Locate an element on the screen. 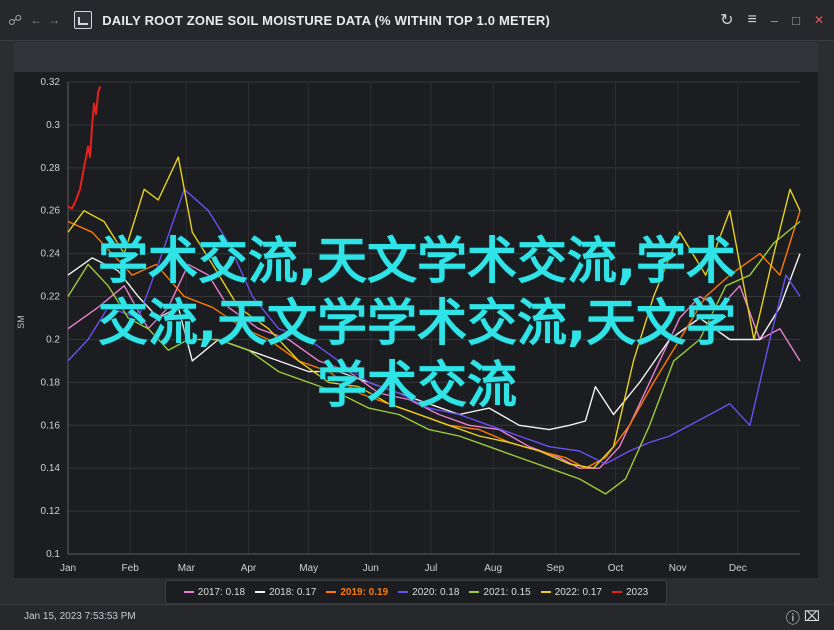 This screenshot has width=834, height=630. maximize-icon: □ is located at coordinates (796, 20).